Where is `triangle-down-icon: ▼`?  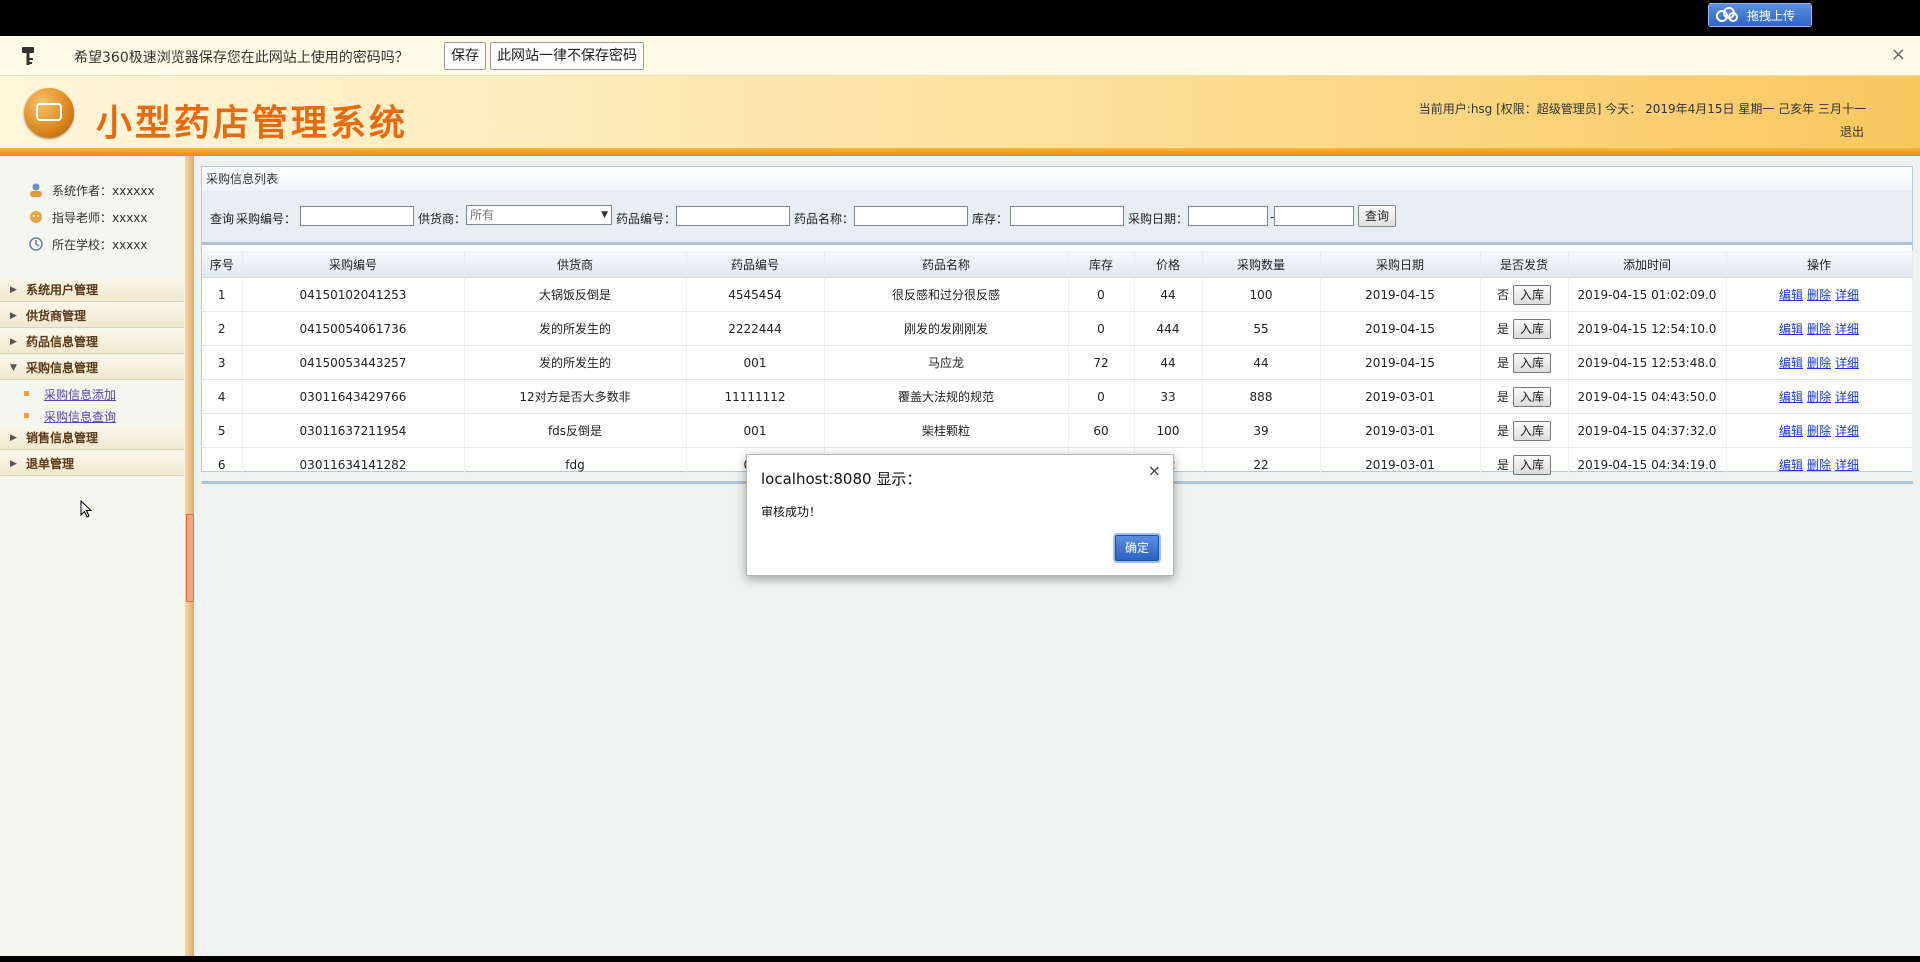
triangle-down-icon: ▼ is located at coordinates (13, 368).